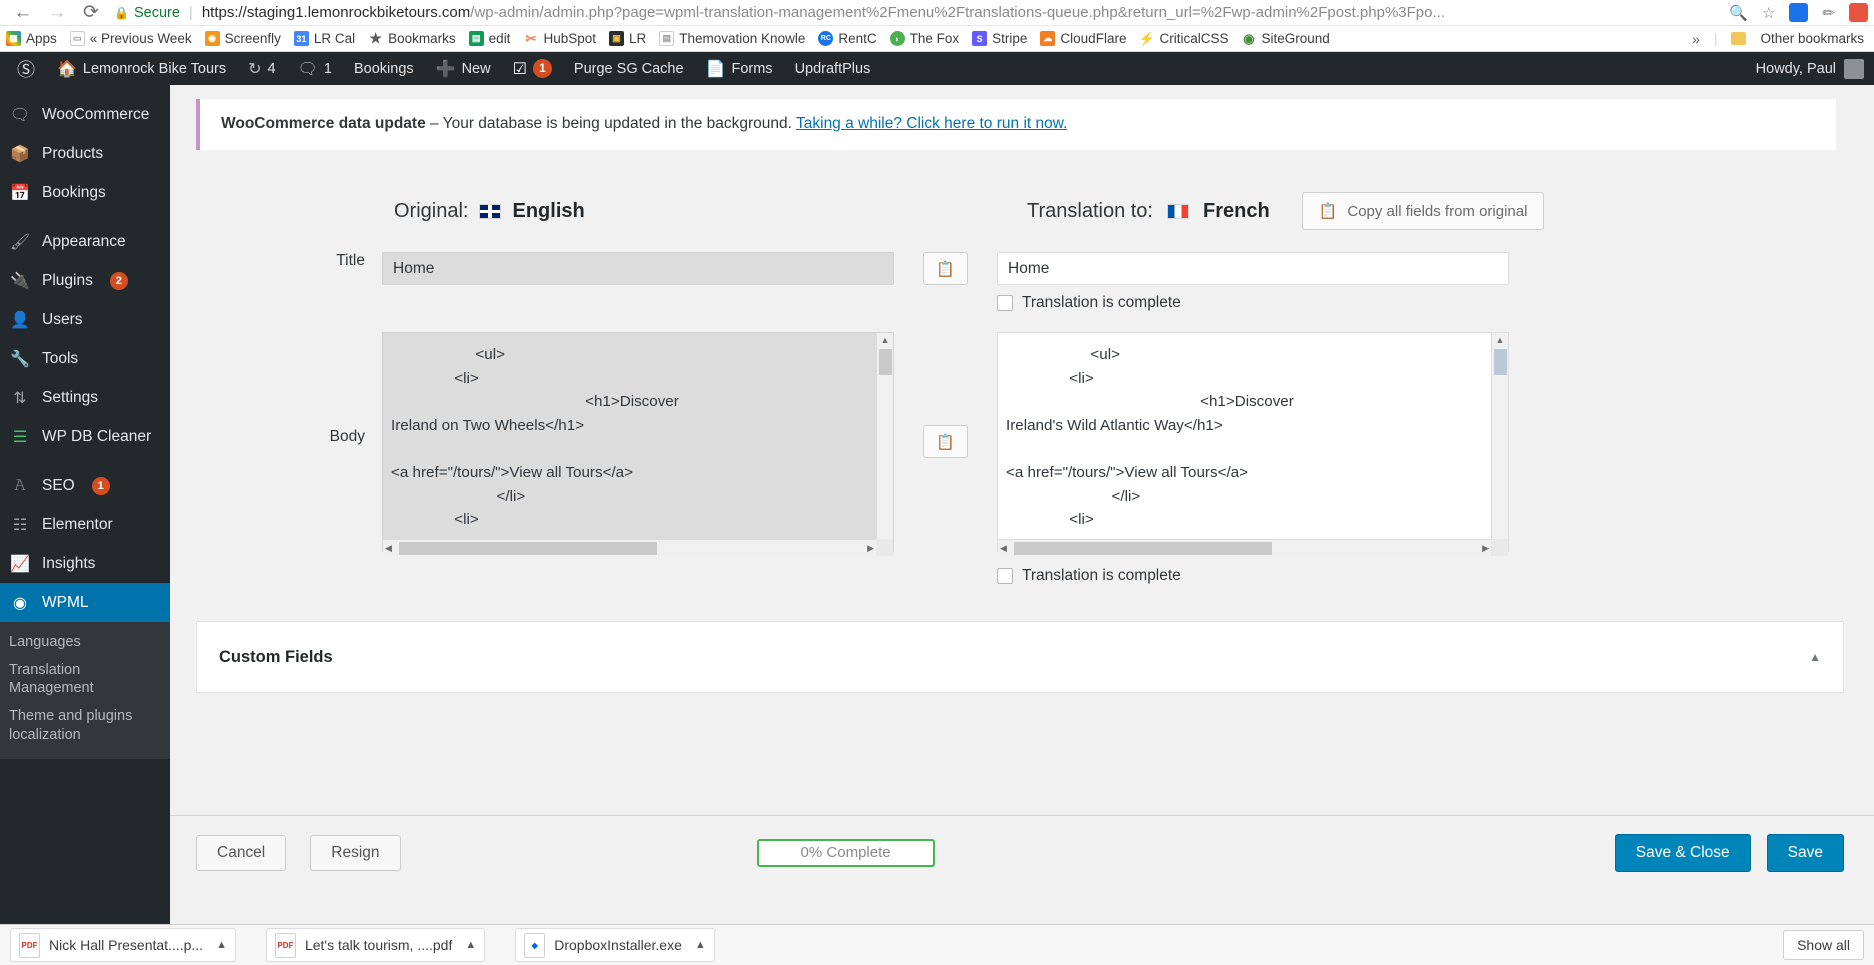 The width and height of the screenshot is (1874, 965). Describe the element at coordinates (91, 12) in the screenshot. I see `reload-icon: ⟳` at that location.